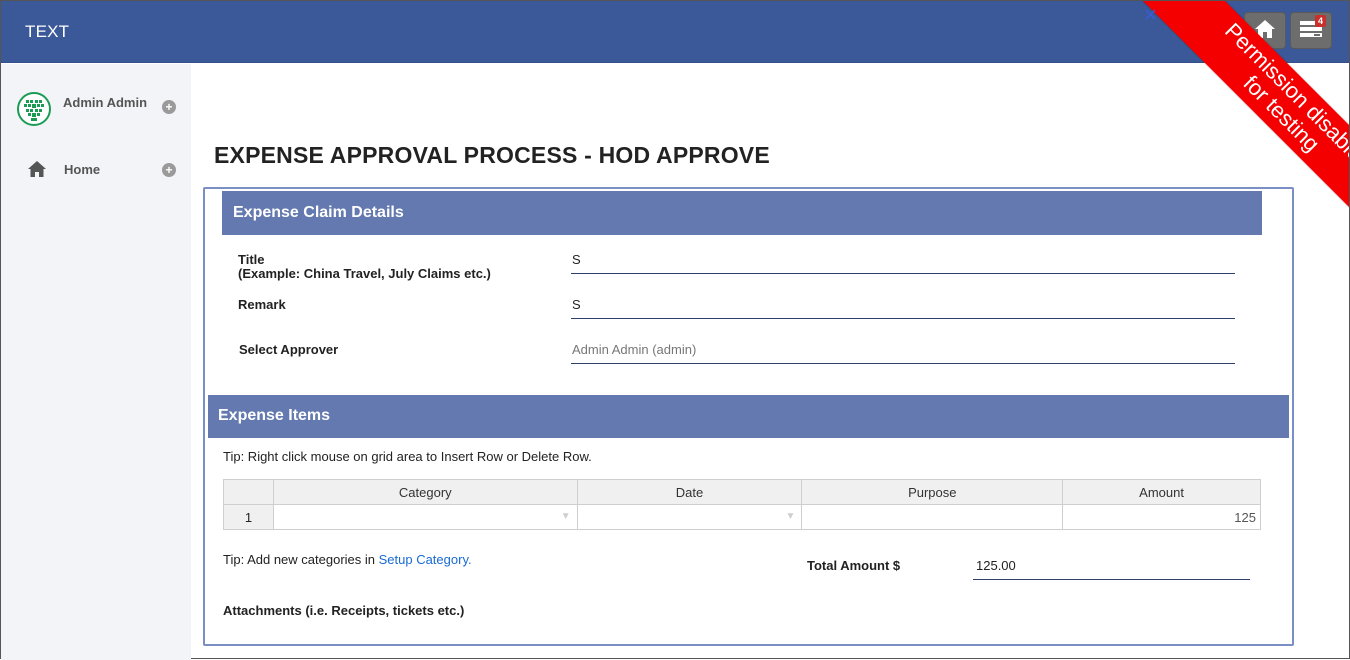  What do you see at coordinates (903, 273) in the screenshot?
I see `title-underline` at bounding box center [903, 273].